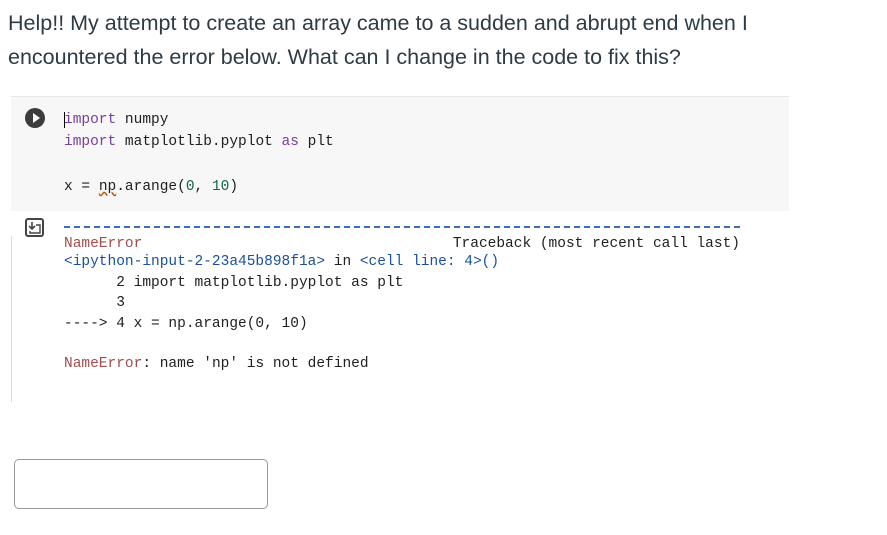 The image size is (887, 535). I want to click on code-line-2: import matplotlib.pyplot as plt, so click(199, 142).